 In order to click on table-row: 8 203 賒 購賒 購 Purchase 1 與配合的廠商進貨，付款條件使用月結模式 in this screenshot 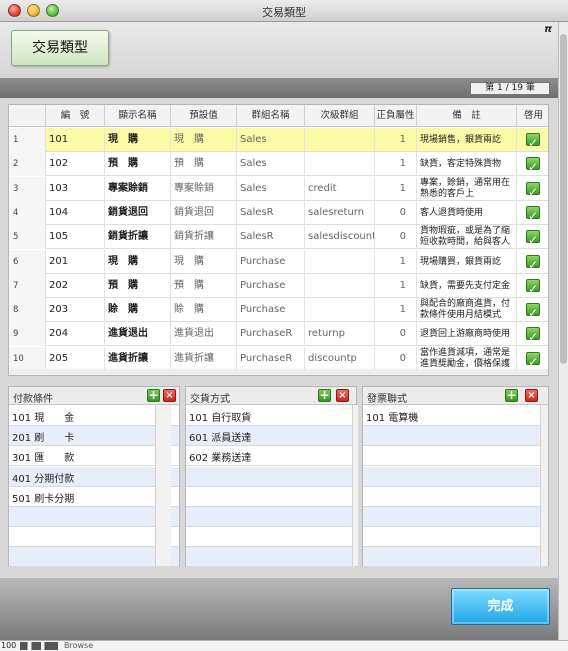, I will do `click(278, 310)`.